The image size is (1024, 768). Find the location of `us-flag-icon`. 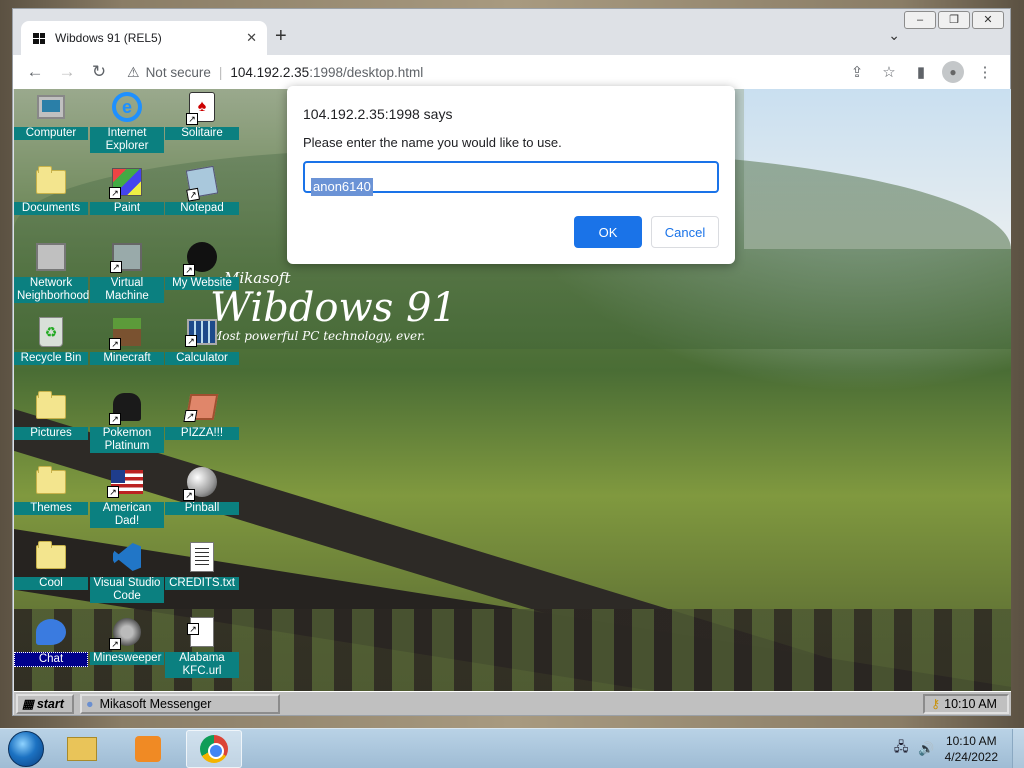

us-flag-icon is located at coordinates (125, 484).